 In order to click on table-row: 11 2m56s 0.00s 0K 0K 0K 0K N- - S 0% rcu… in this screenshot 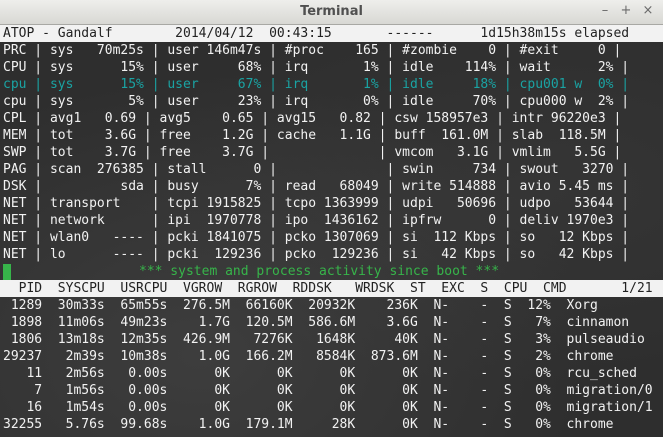, I will do `click(320, 373)`.